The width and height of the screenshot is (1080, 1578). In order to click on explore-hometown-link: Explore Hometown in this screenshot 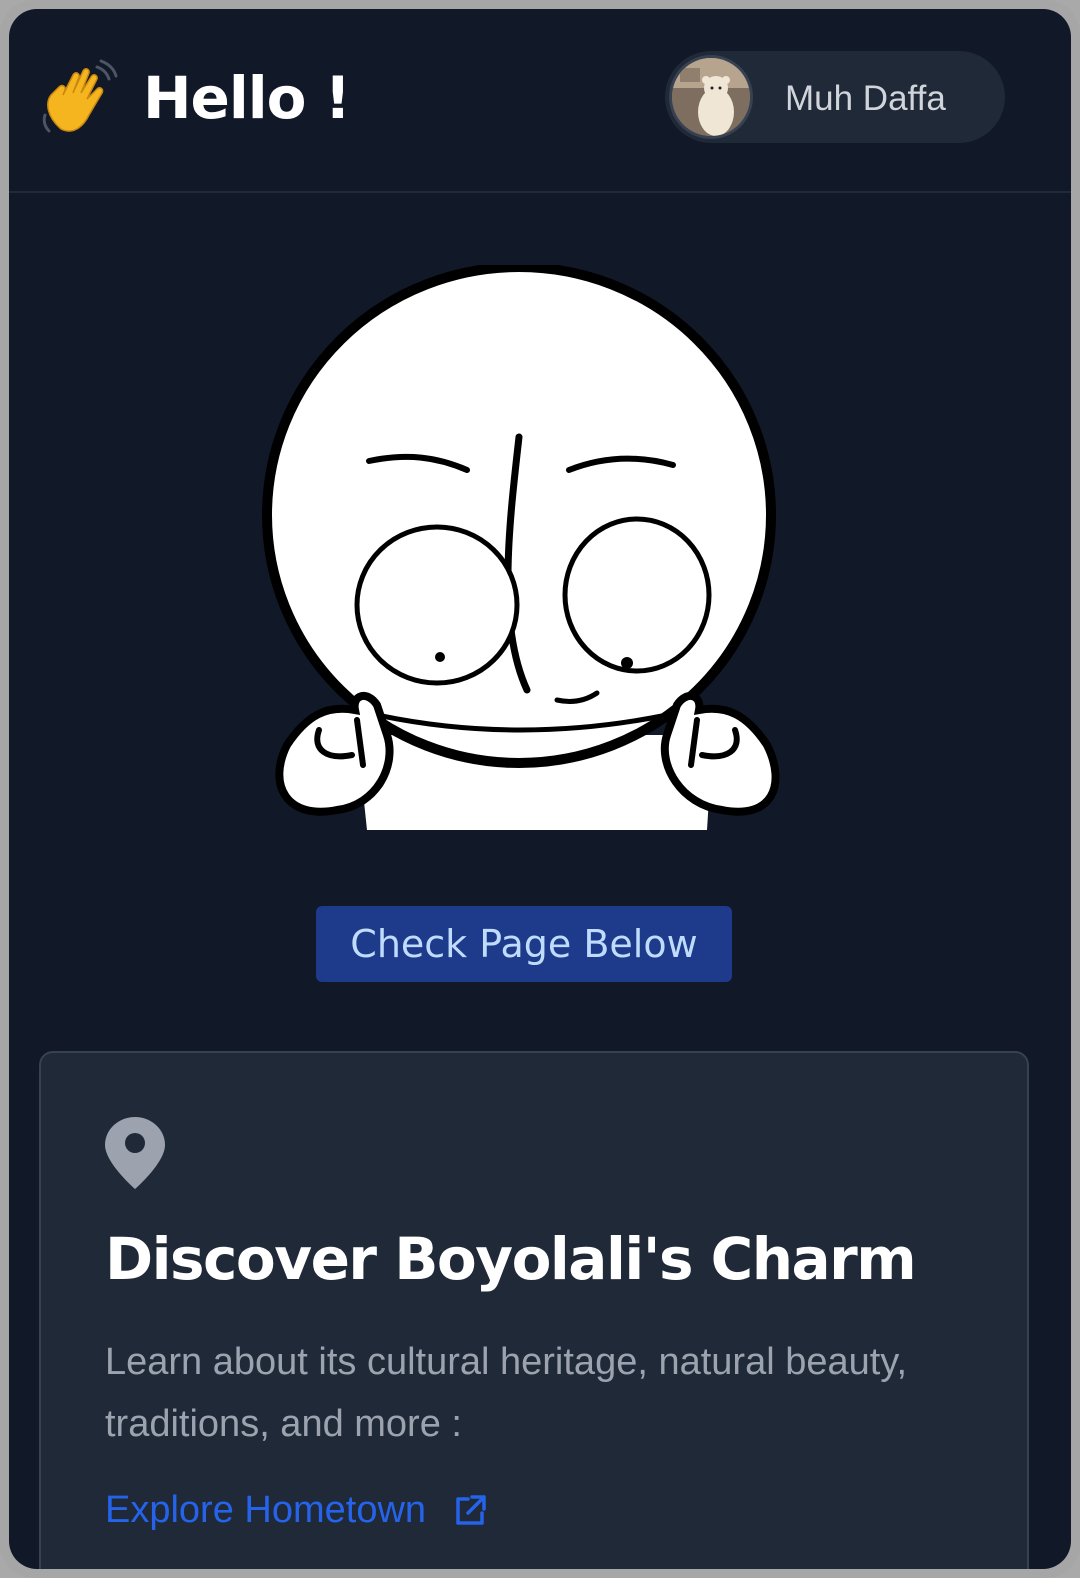, I will do `click(296, 1510)`.